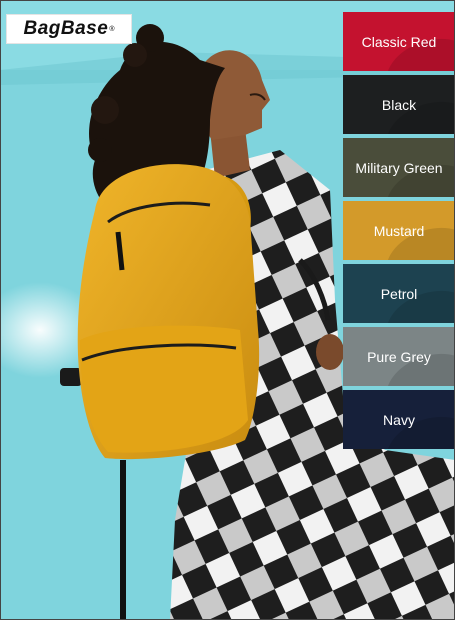 The height and width of the screenshot is (620, 455). I want to click on swatch-label: Military Green, so click(399, 167).